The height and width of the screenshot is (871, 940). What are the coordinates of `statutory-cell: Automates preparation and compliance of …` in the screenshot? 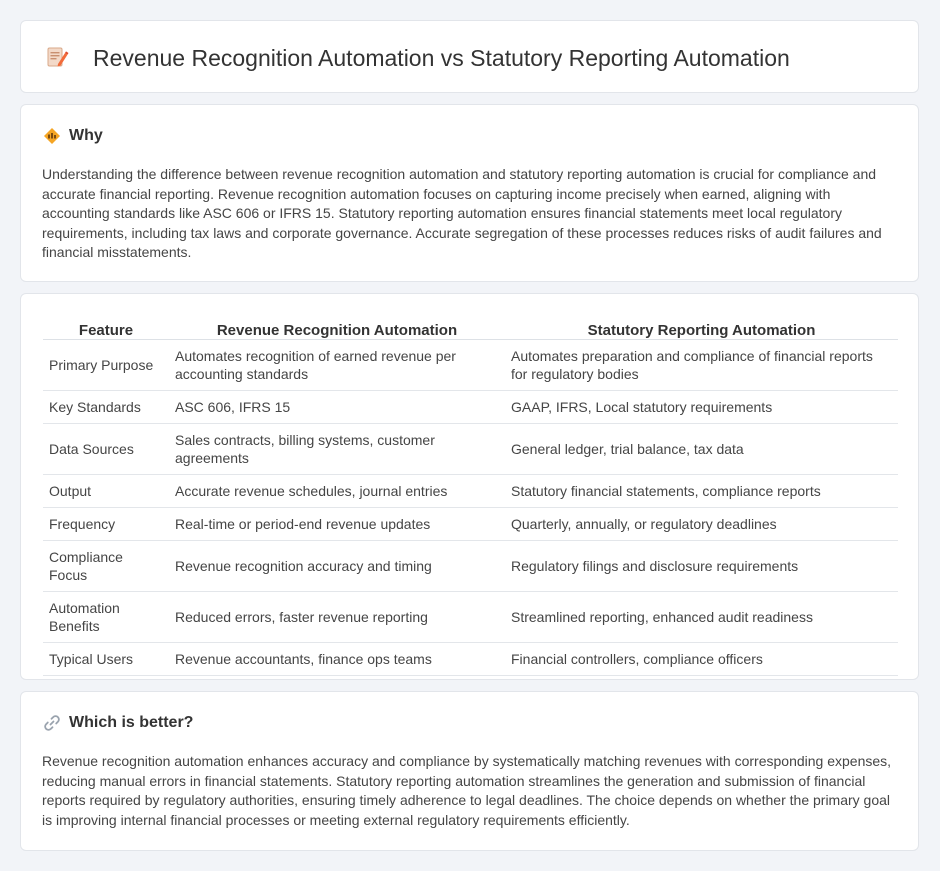 It's located at (701, 365).